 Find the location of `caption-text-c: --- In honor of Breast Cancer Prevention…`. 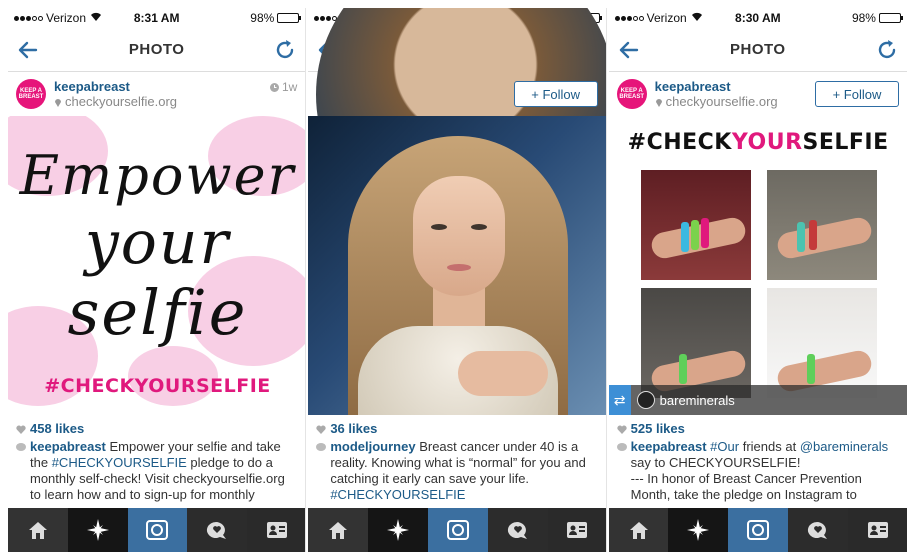

caption-text-c: --- In honor of Breast Cancer Prevention… is located at coordinates (746, 486).